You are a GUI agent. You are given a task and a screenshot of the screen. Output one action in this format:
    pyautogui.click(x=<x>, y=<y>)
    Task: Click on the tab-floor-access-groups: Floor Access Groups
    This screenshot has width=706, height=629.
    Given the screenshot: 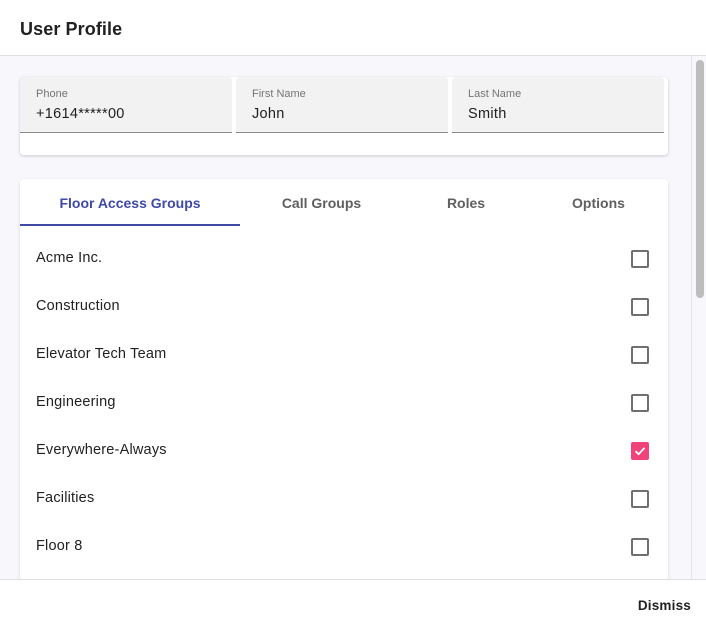 What is the action you would take?
    pyautogui.click(x=130, y=203)
    